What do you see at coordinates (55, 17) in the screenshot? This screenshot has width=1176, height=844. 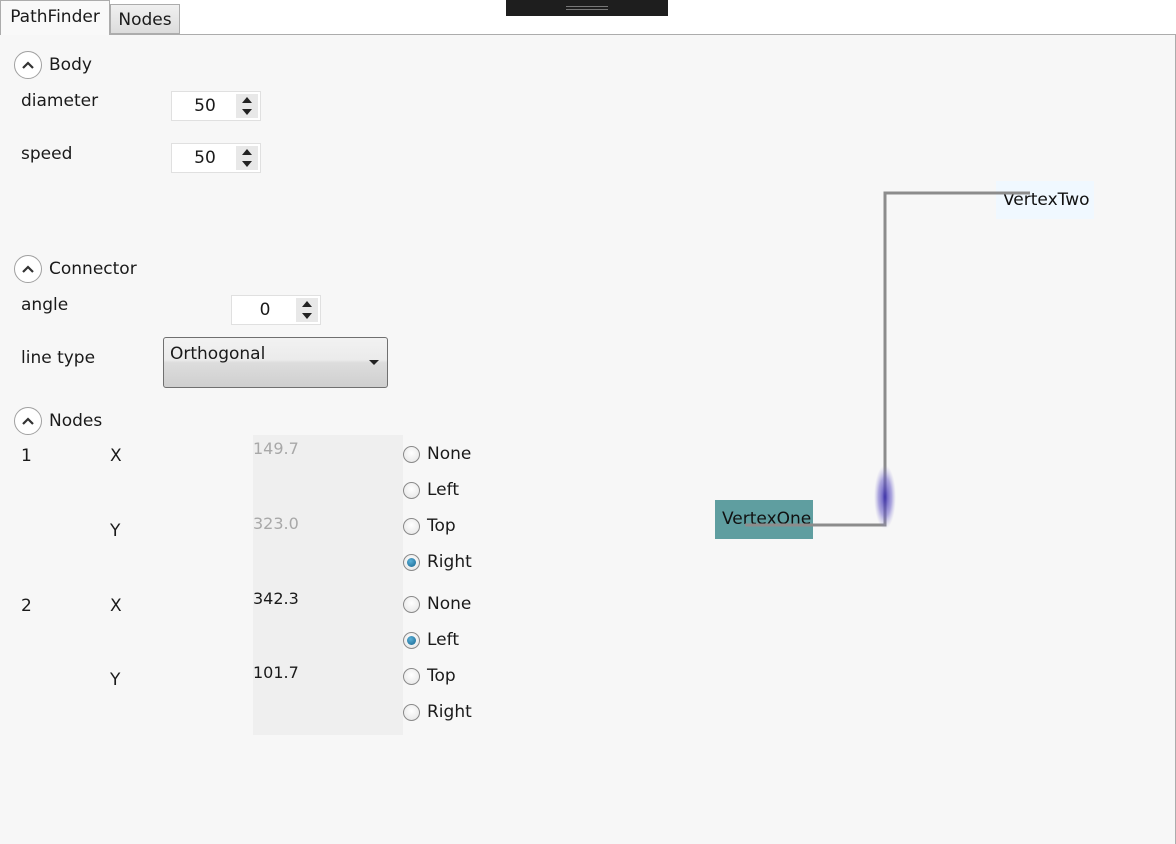 I see `tab-pathfinder: PathFinder` at bounding box center [55, 17].